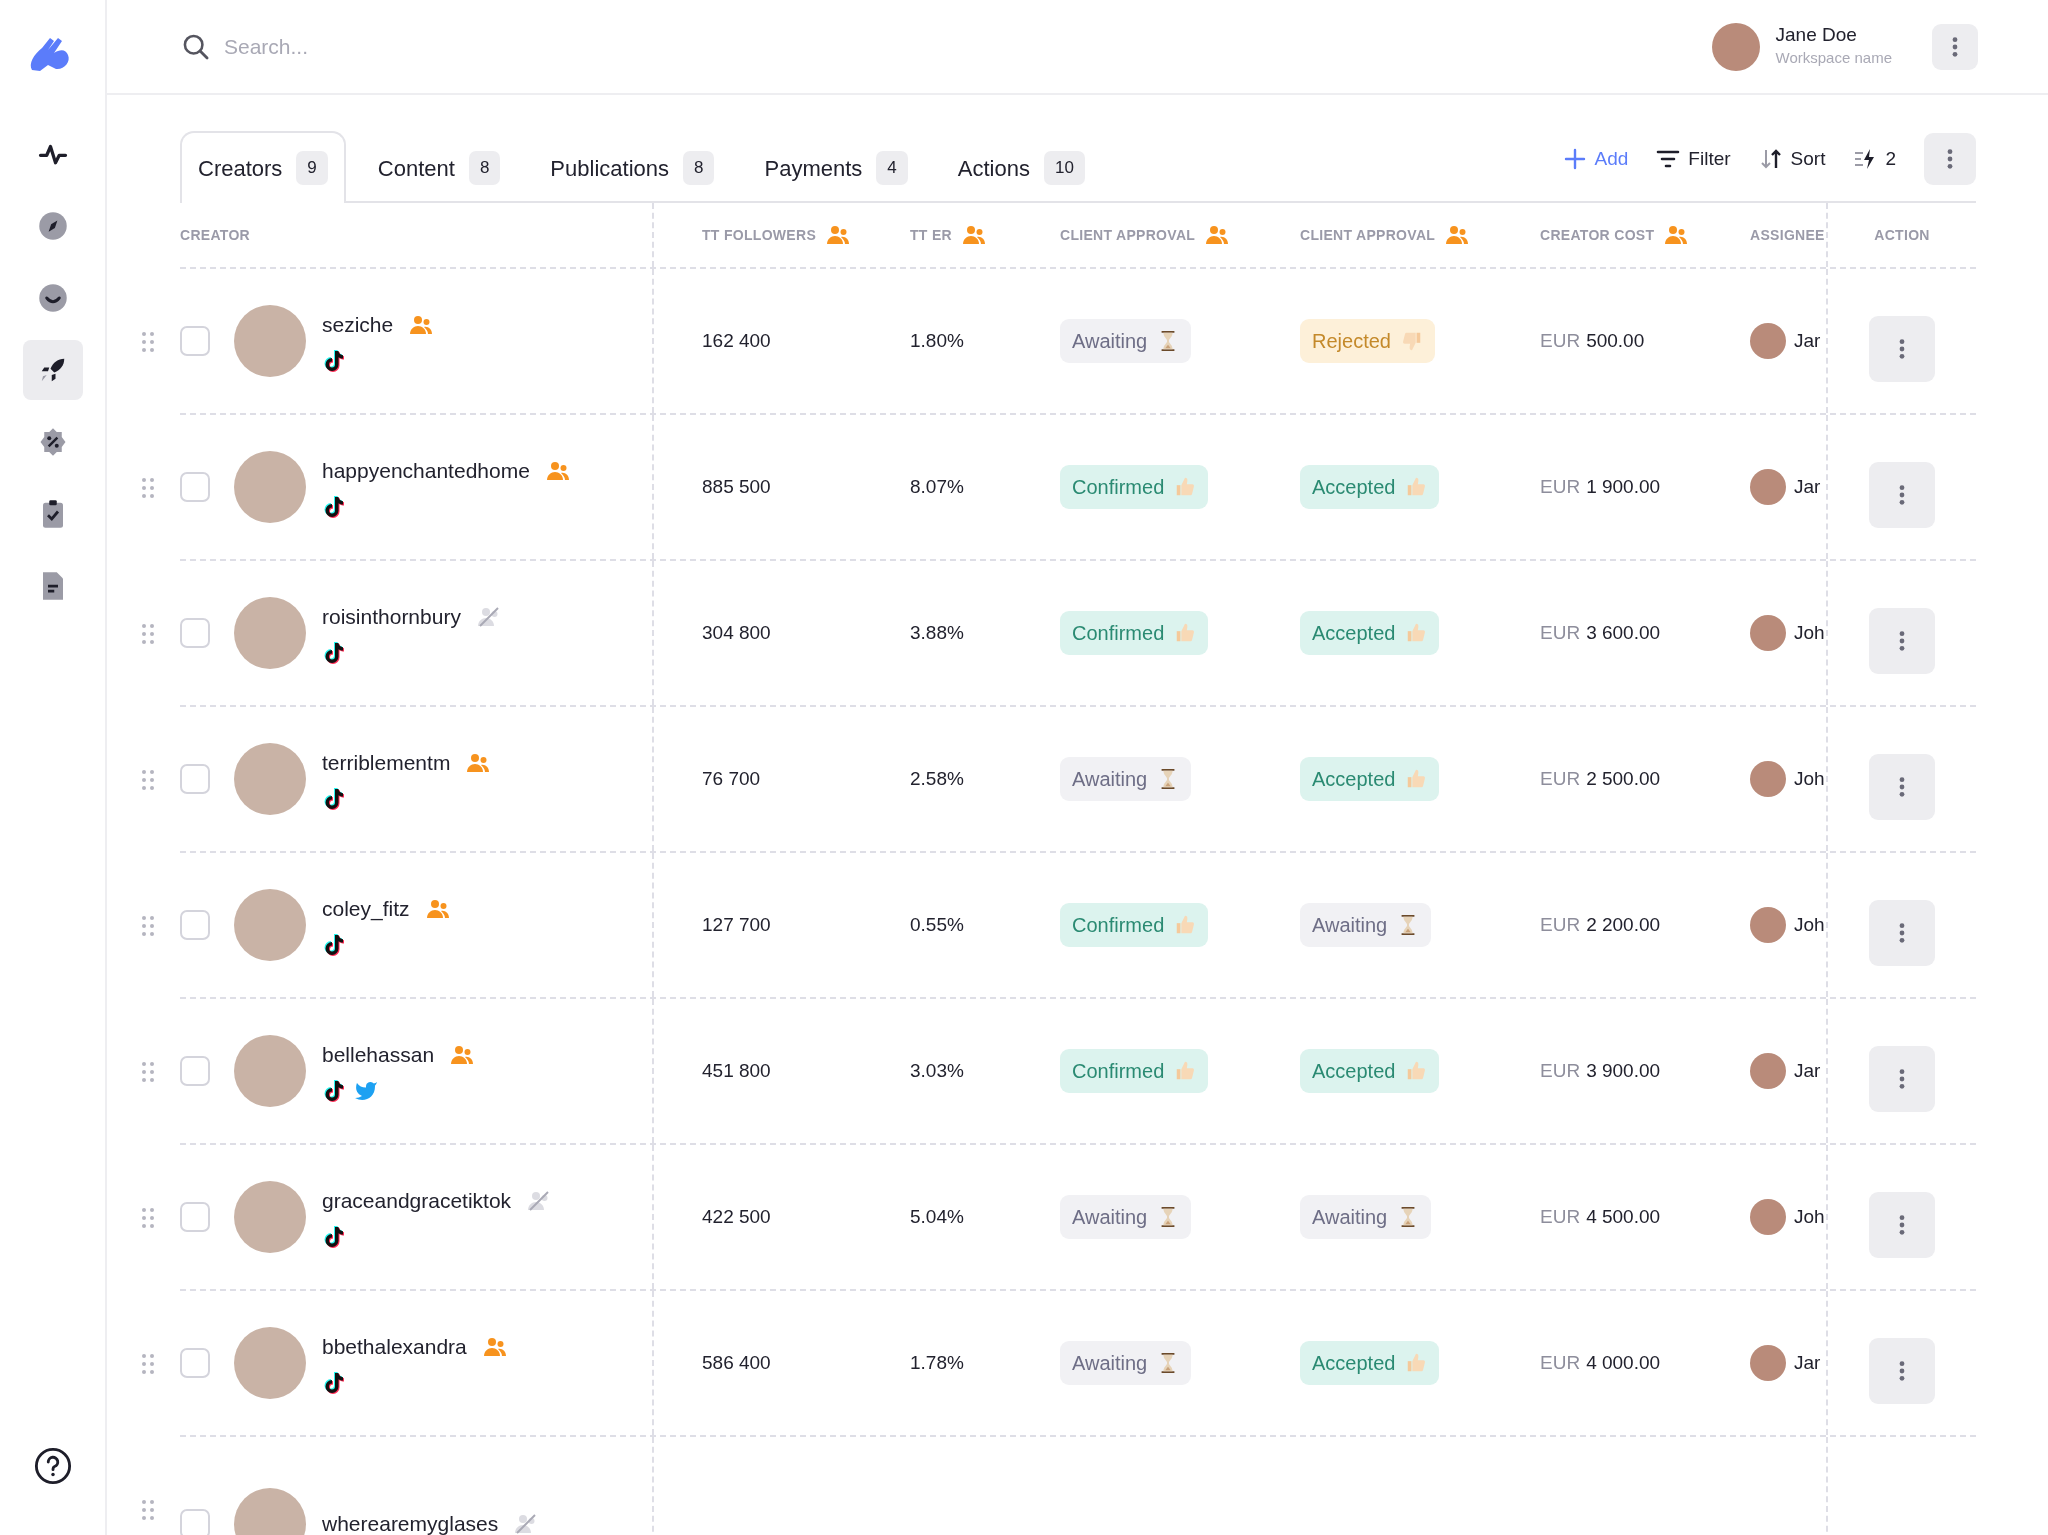  I want to click on creator-name: roisinthornbury, so click(391, 617).